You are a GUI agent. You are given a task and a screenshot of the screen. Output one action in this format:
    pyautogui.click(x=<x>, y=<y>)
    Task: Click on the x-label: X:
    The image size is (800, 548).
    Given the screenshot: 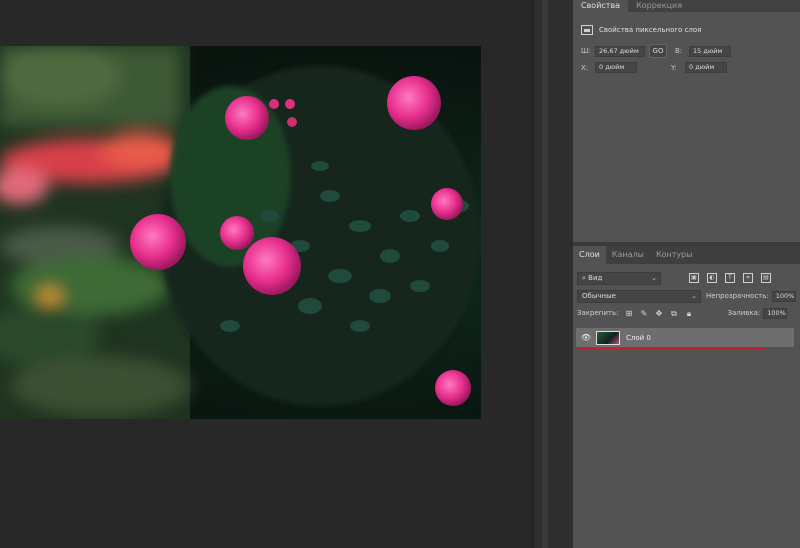 What is the action you would take?
    pyautogui.click(x=585, y=67)
    